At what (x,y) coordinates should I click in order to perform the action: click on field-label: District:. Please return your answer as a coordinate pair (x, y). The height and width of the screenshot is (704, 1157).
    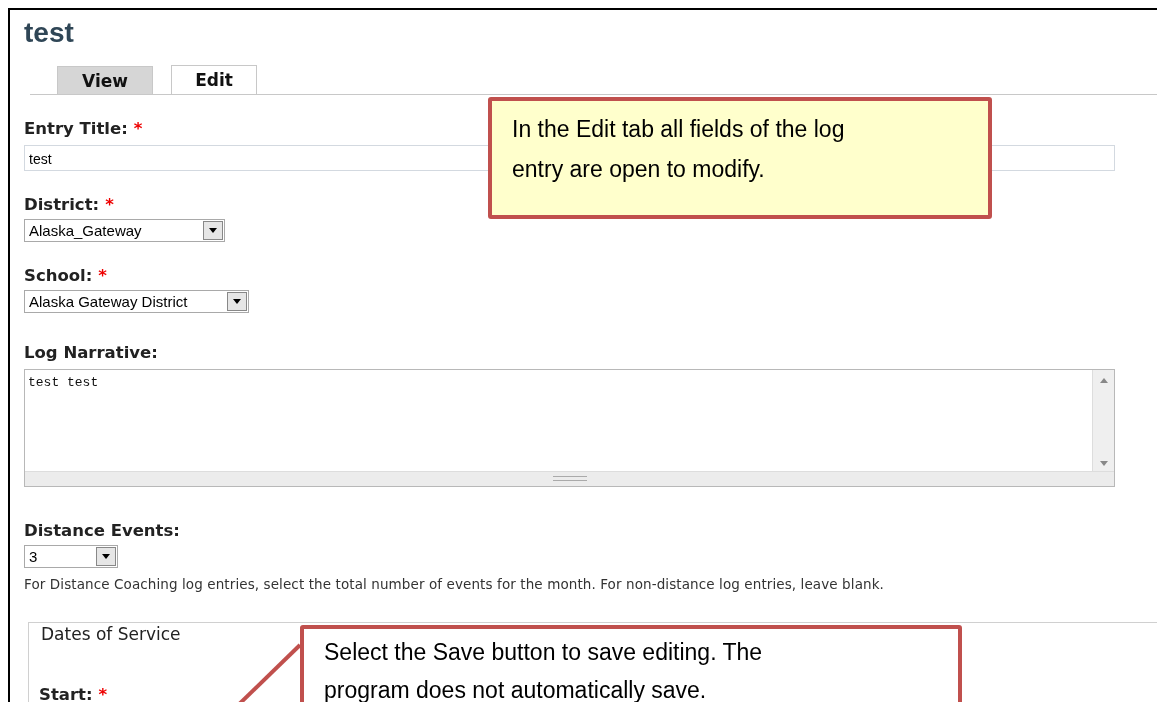
    Looking at the image, I should click on (62, 204).